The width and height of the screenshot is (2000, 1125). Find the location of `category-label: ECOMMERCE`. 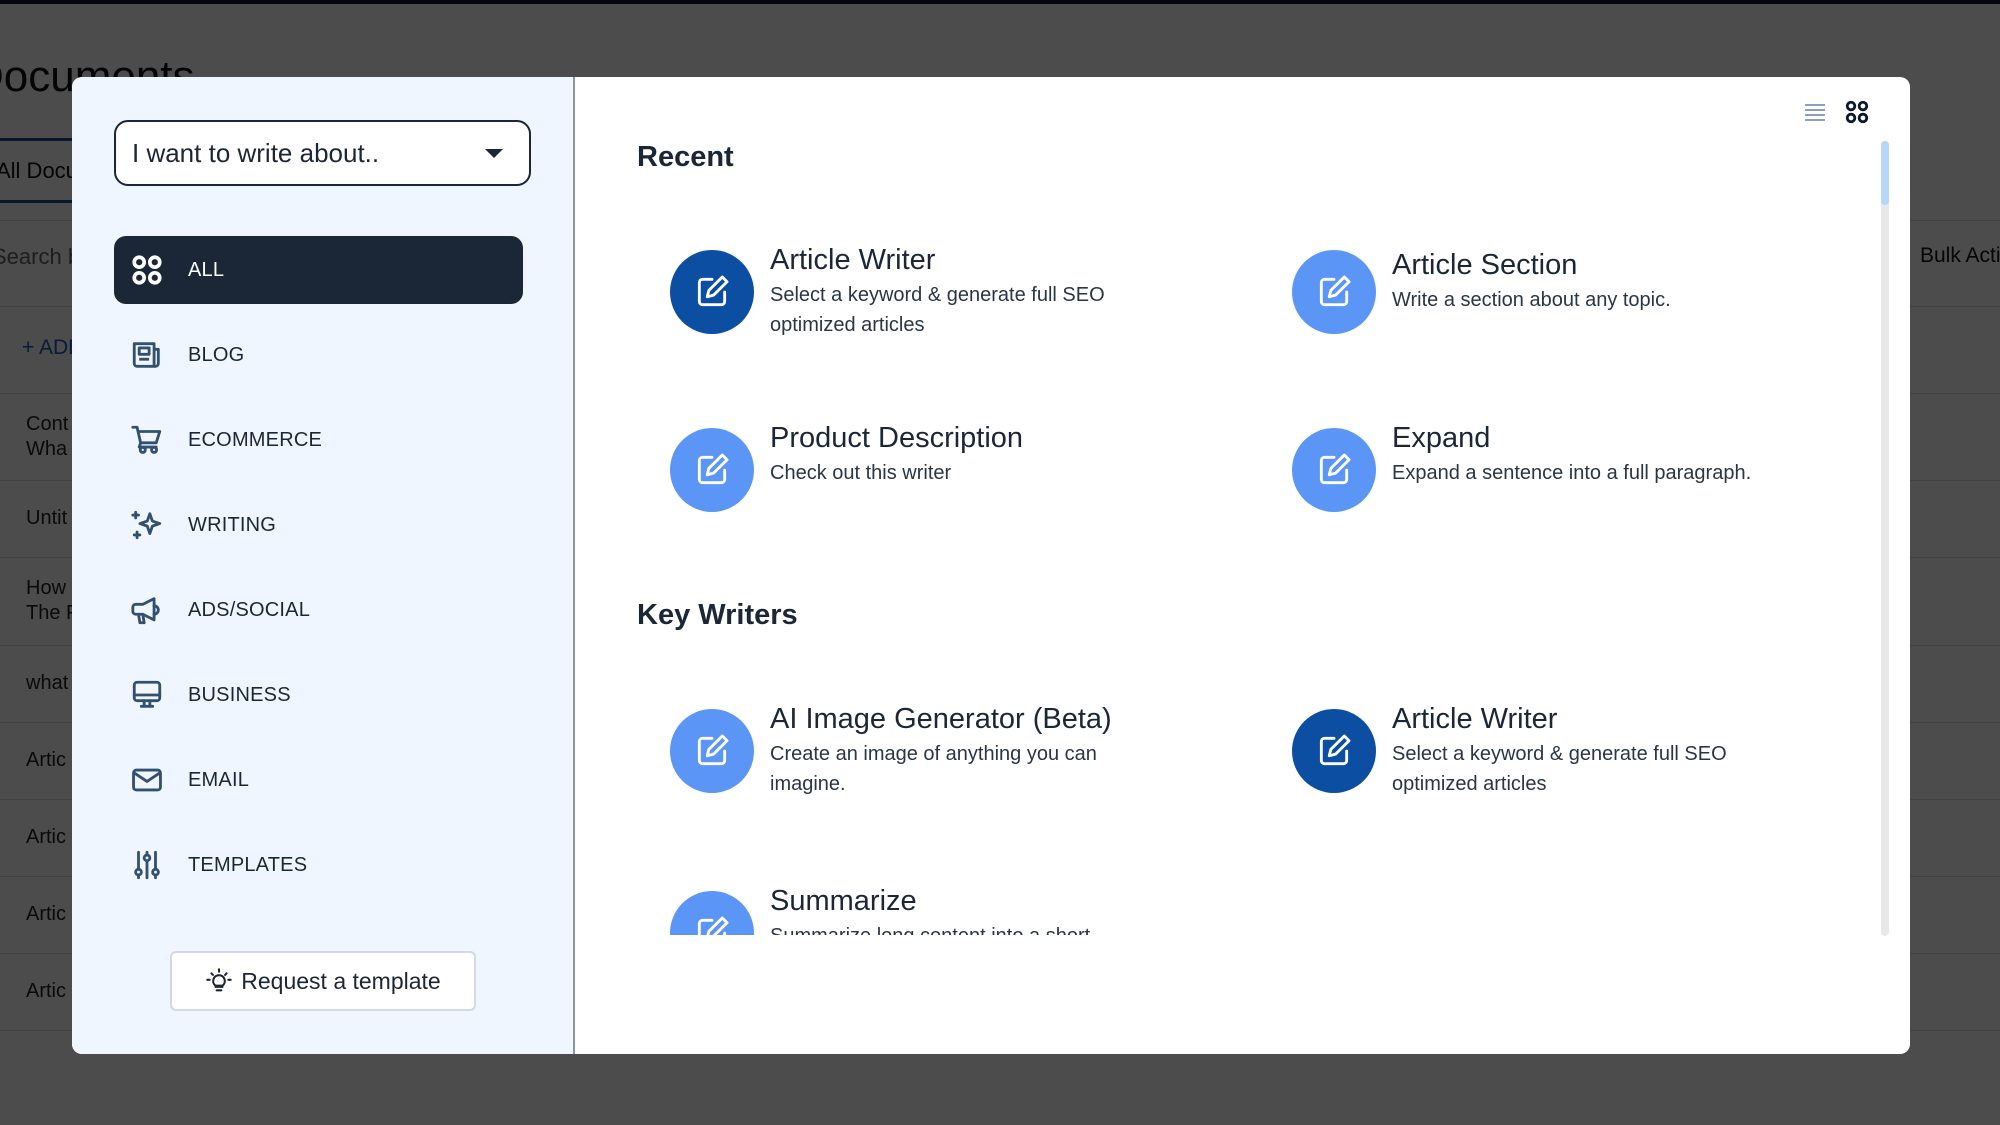

category-label: ECOMMERCE is located at coordinates (255, 439).